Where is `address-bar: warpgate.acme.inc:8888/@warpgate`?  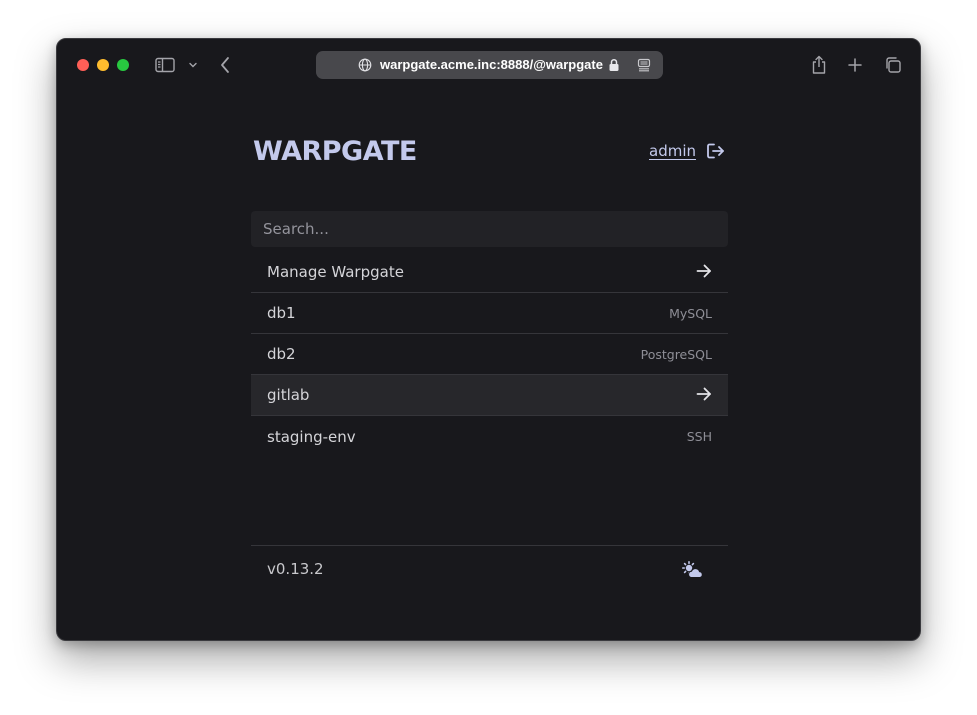
address-bar: warpgate.acme.inc:8888/@warpgate is located at coordinates (489, 65).